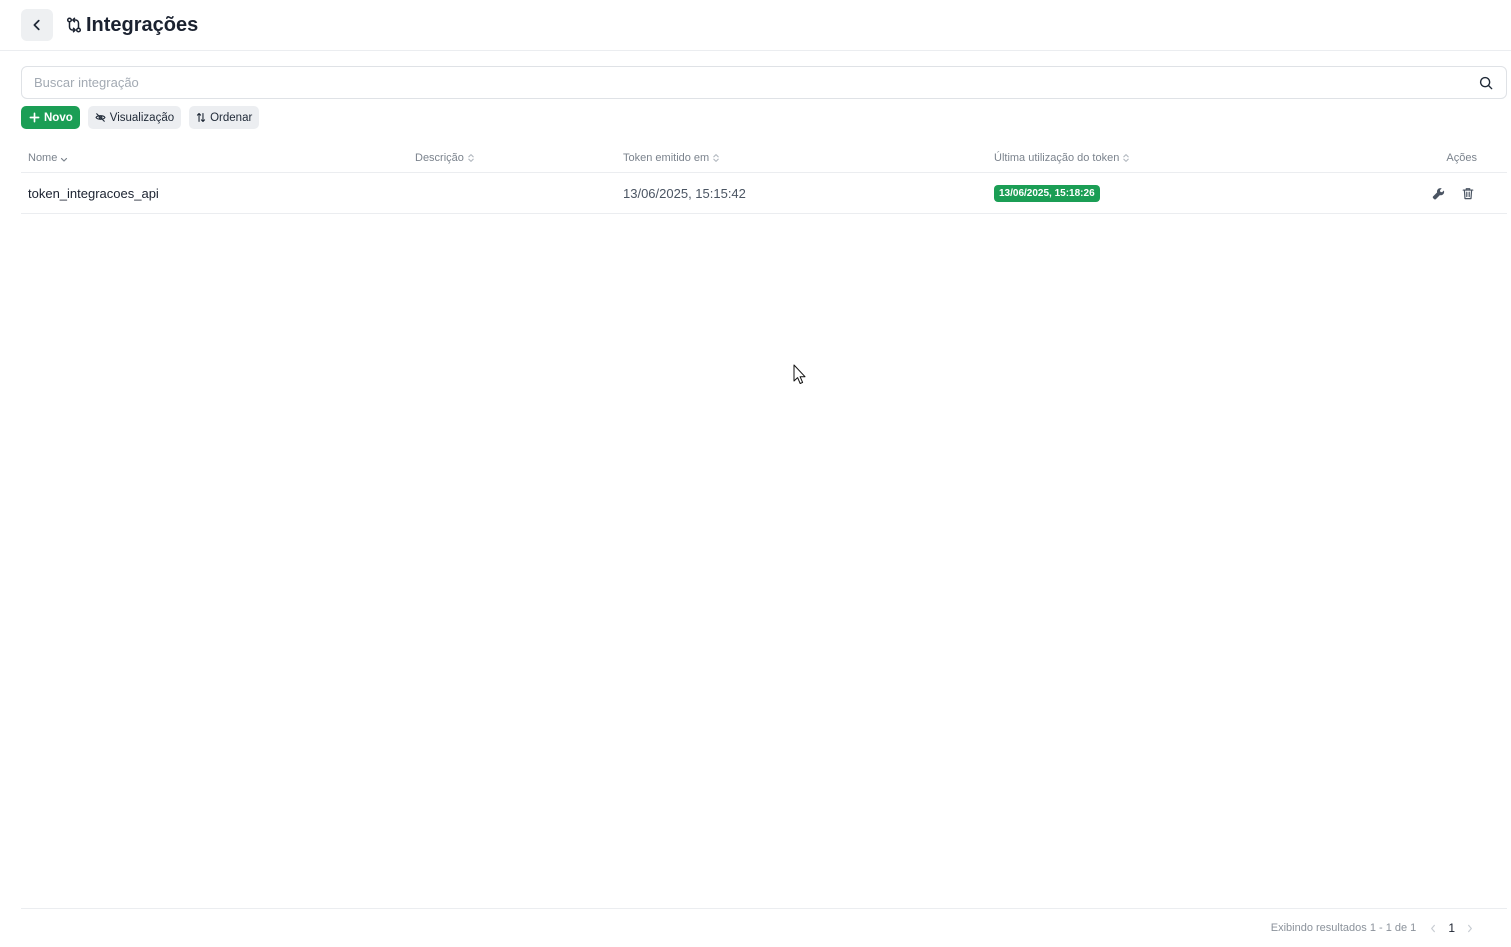 The height and width of the screenshot is (947, 1511). I want to click on back-button, so click(37, 25).